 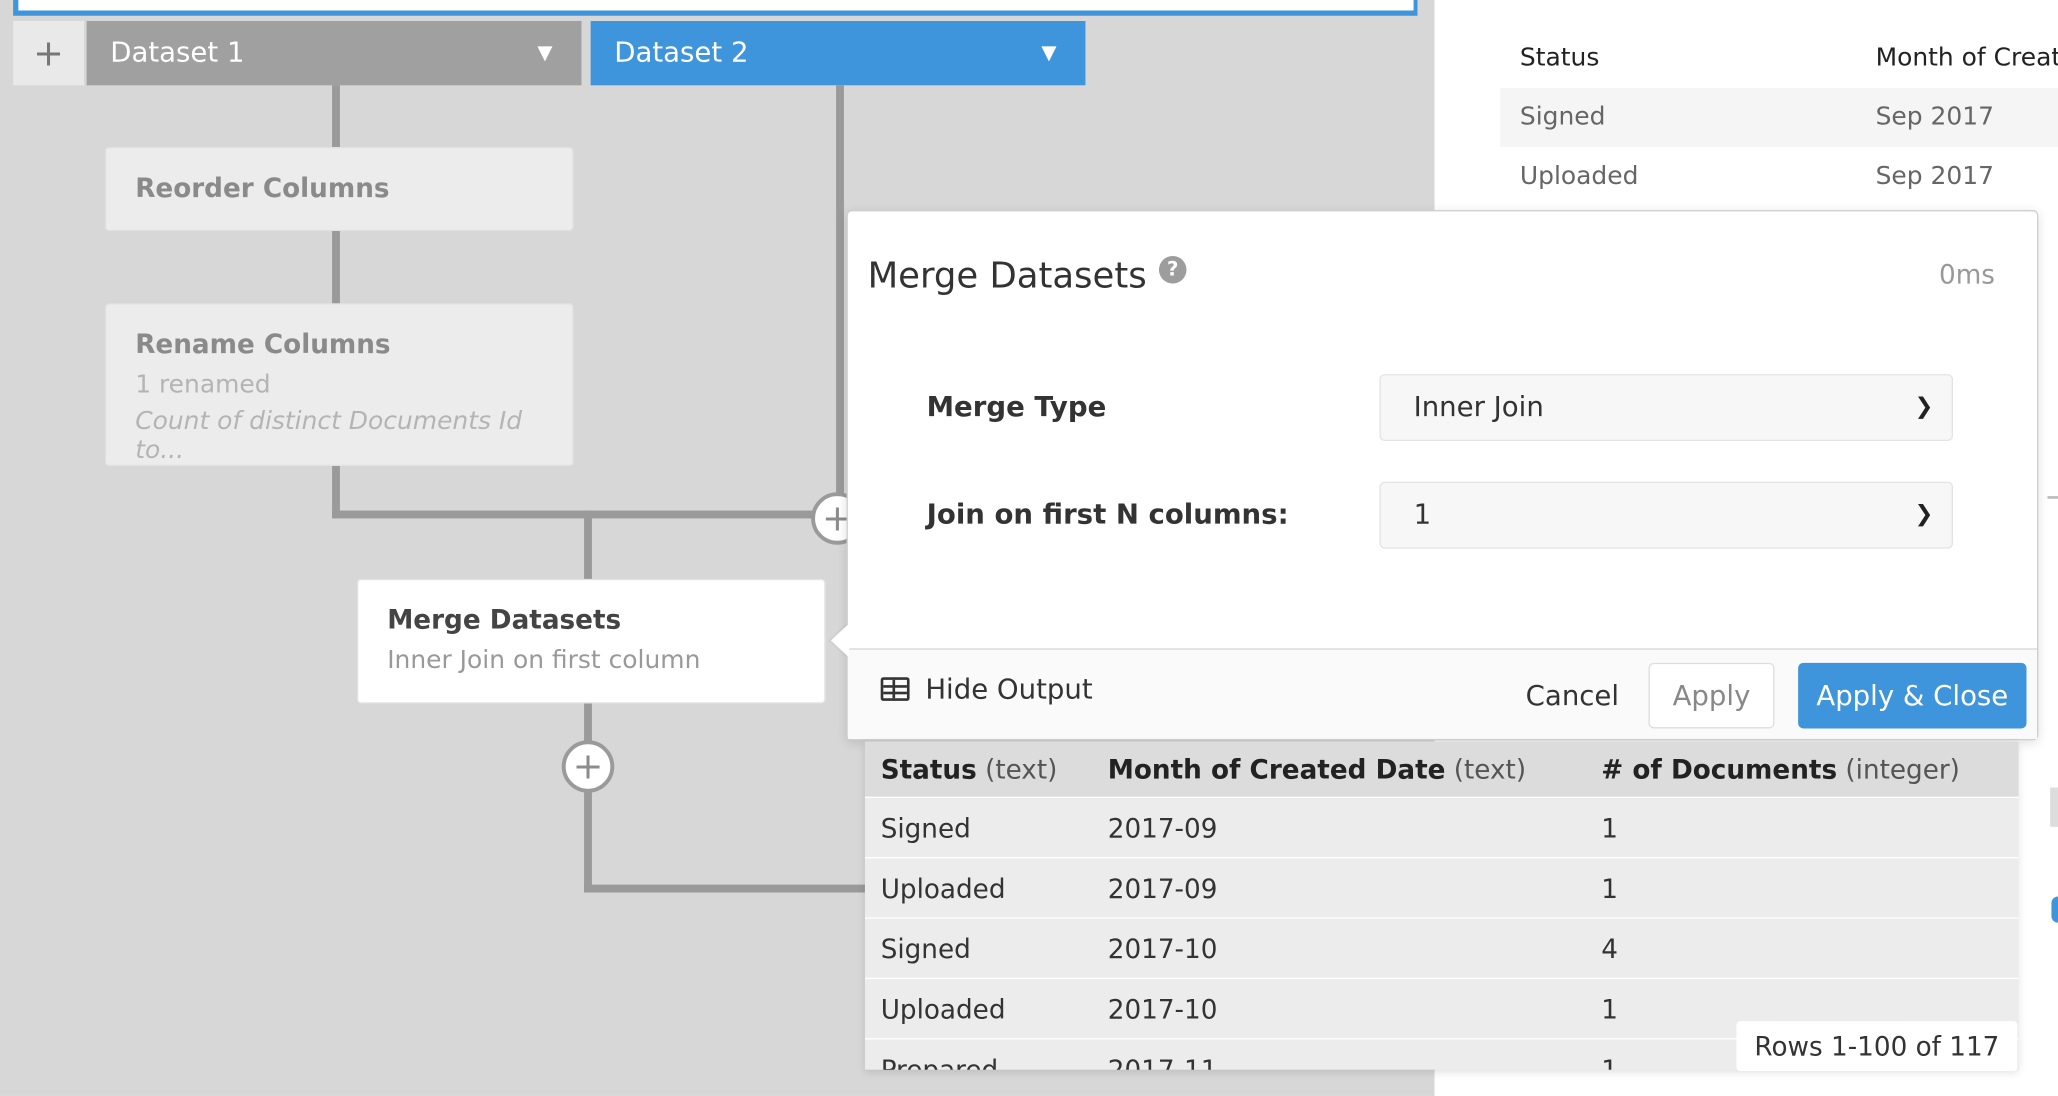 I want to click on table-row: Uploaded Sep 2017, so click(x=1779, y=176).